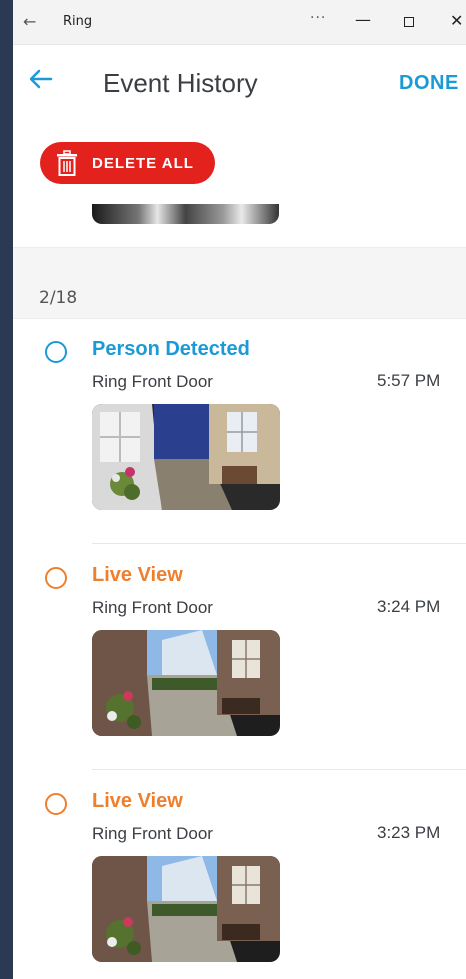  What do you see at coordinates (363, 19) in the screenshot?
I see `window-minimize-button: —` at bounding box center [363, 19].